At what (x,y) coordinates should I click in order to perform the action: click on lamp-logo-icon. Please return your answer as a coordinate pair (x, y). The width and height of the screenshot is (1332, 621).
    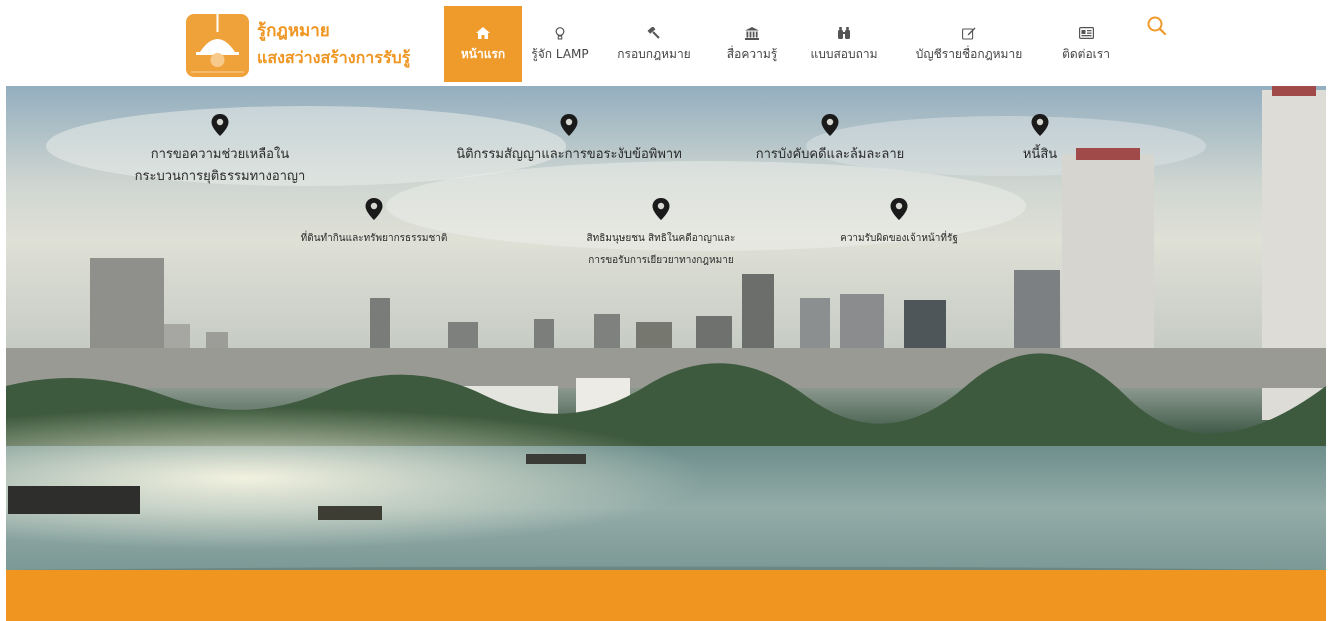
    Looking at the image, I should click on (217, 45).